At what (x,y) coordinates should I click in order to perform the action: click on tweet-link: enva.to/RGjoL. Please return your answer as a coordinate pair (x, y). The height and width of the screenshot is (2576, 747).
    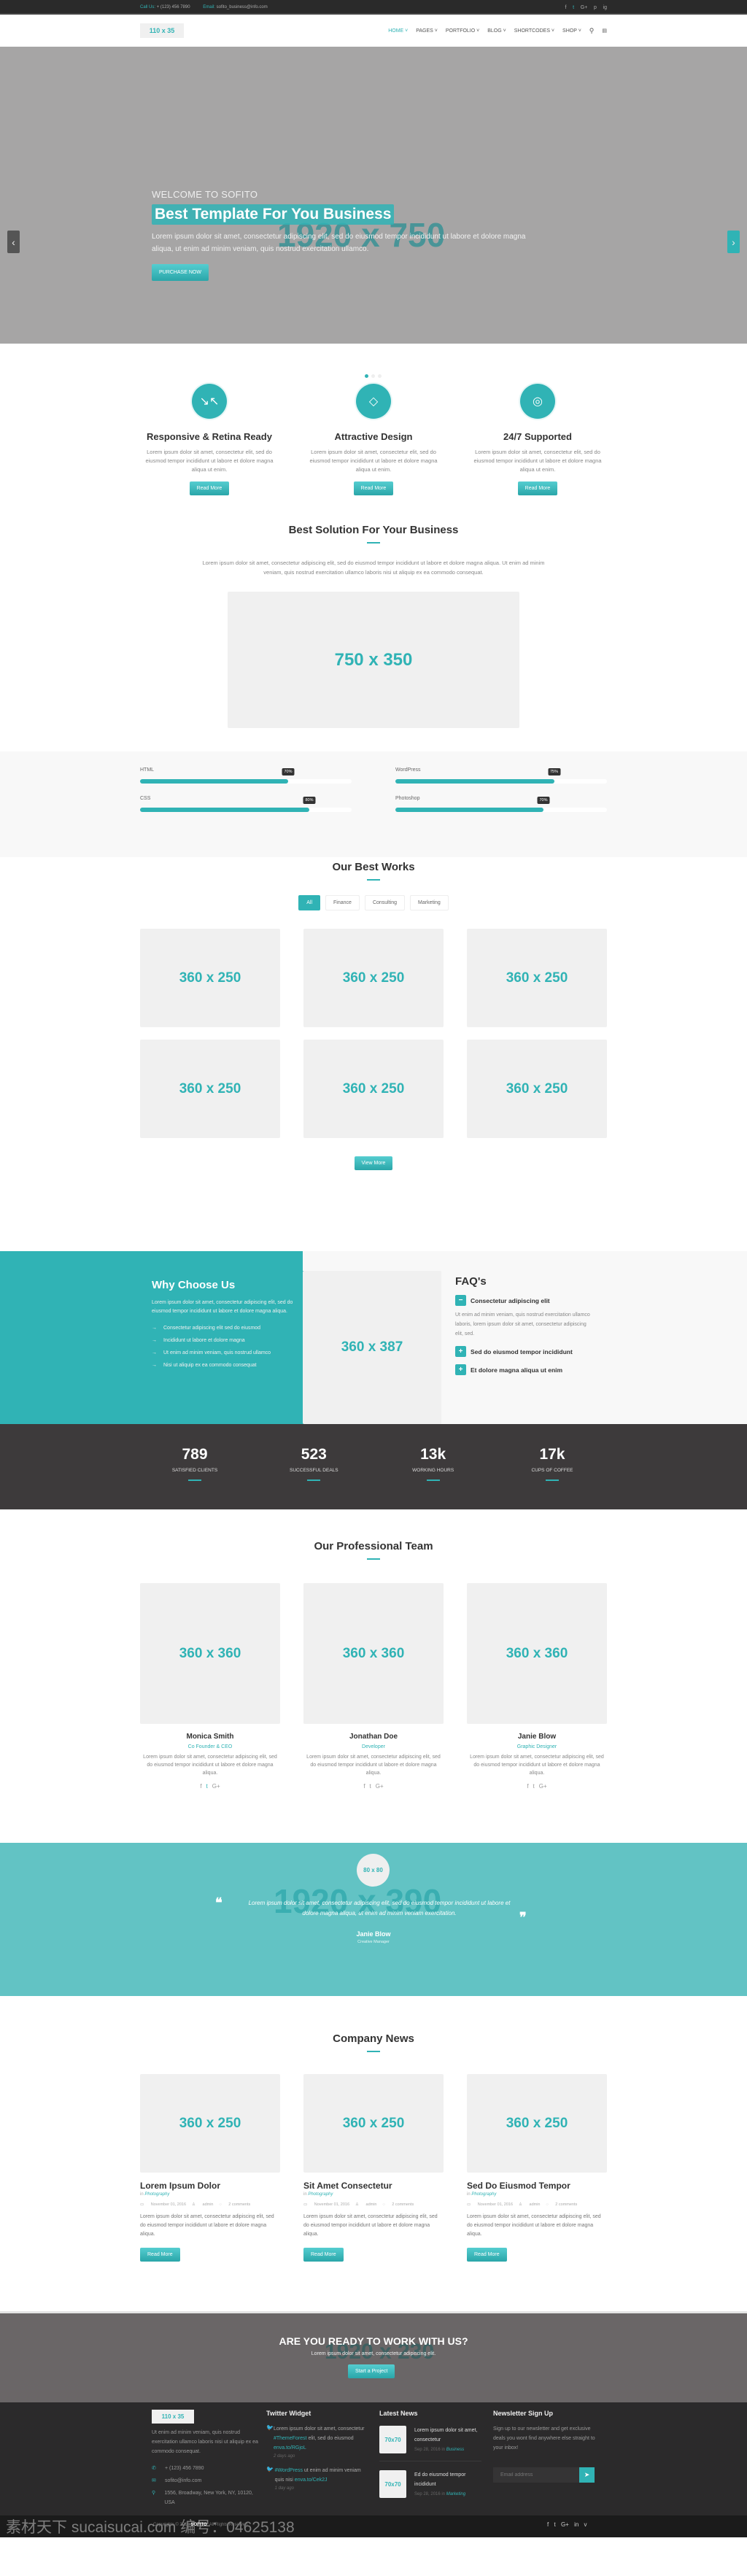
    Looking at the image, I should click on (290, 2448).